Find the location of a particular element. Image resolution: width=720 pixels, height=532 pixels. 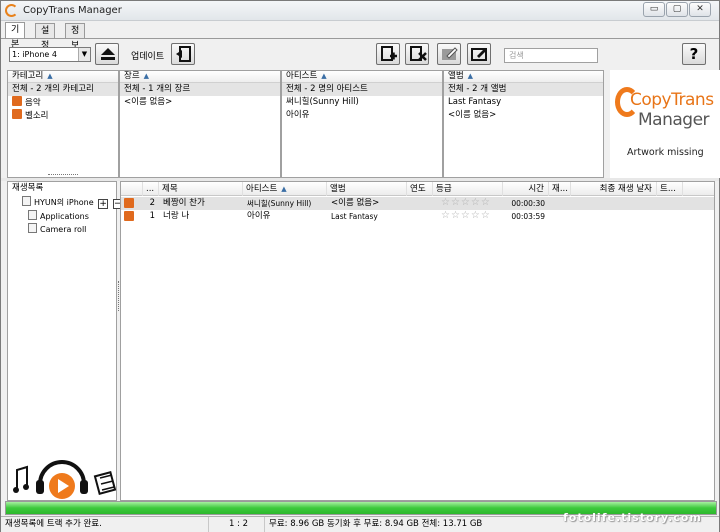

playlist-item-camera-roll: Camera roll is located at coordinates (57, 229).